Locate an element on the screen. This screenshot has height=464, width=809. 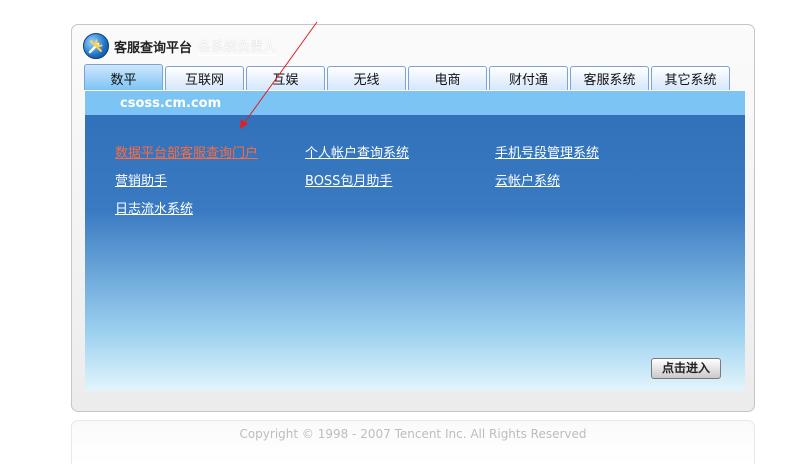
tab-ecommerce: 电商 is located at coordinates (447, 78).